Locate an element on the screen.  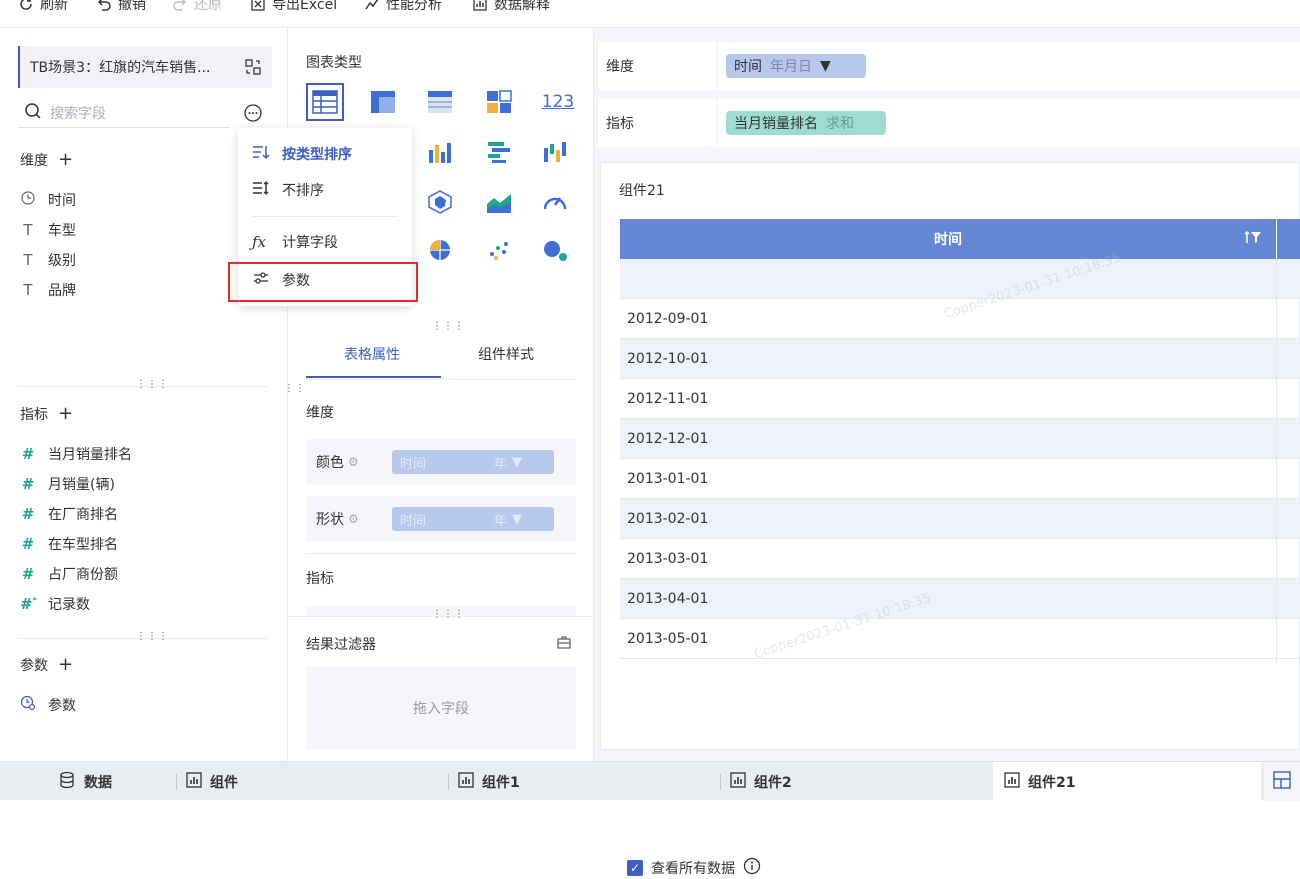
tab-component-style: 组件样式 is located at coordinates (506, 354).